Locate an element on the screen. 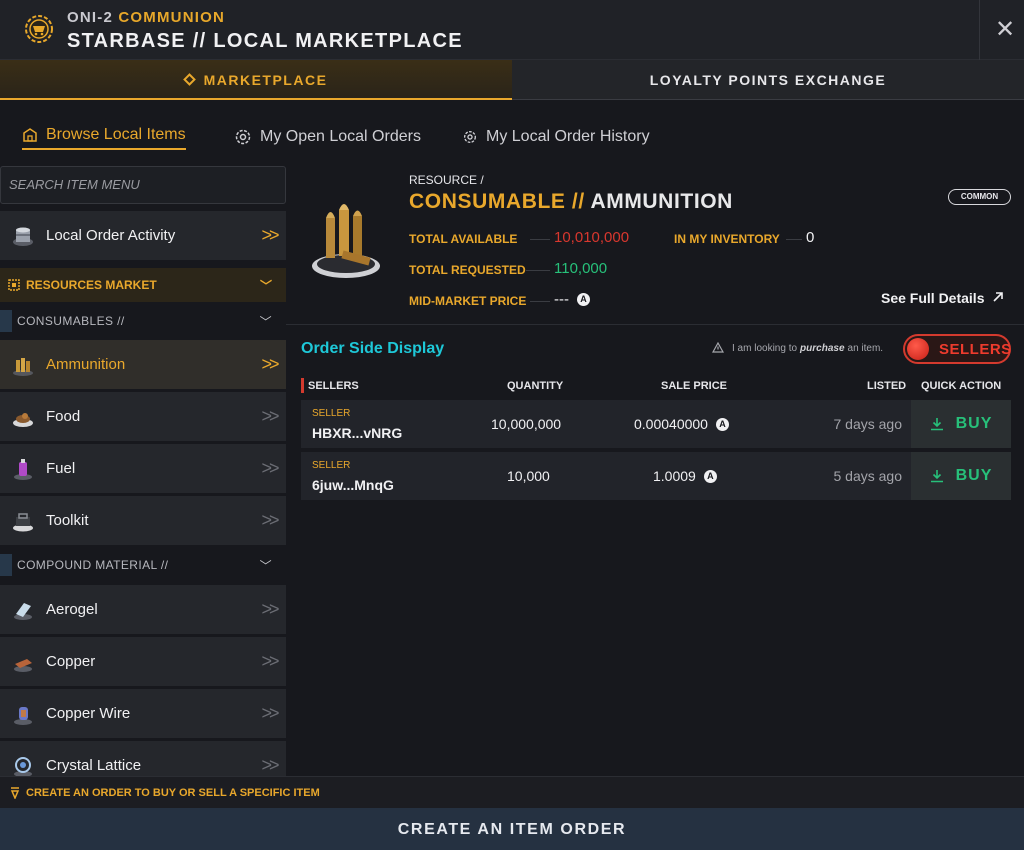  sellers-toggle: SELLERS is located at coordinates (957, 349).